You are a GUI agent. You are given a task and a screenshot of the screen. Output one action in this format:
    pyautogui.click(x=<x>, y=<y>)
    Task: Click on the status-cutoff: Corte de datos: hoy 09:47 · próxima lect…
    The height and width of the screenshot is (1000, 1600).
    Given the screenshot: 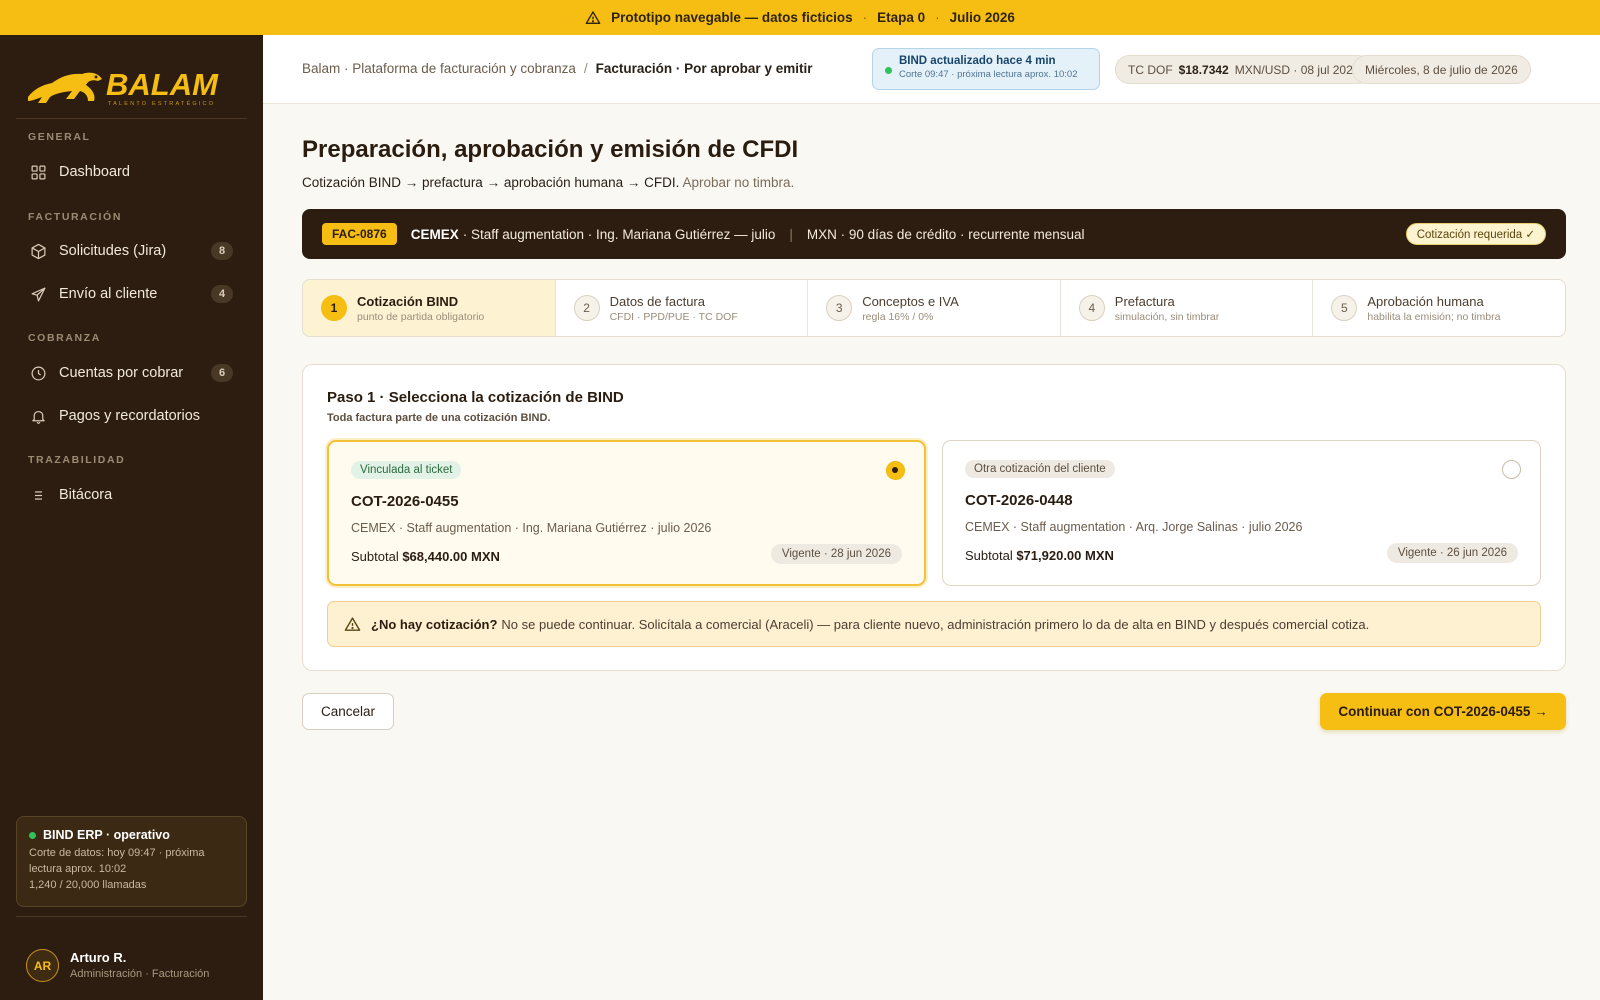 What is the action you would take?
    pyautogui.click(x=117, y=861)
    